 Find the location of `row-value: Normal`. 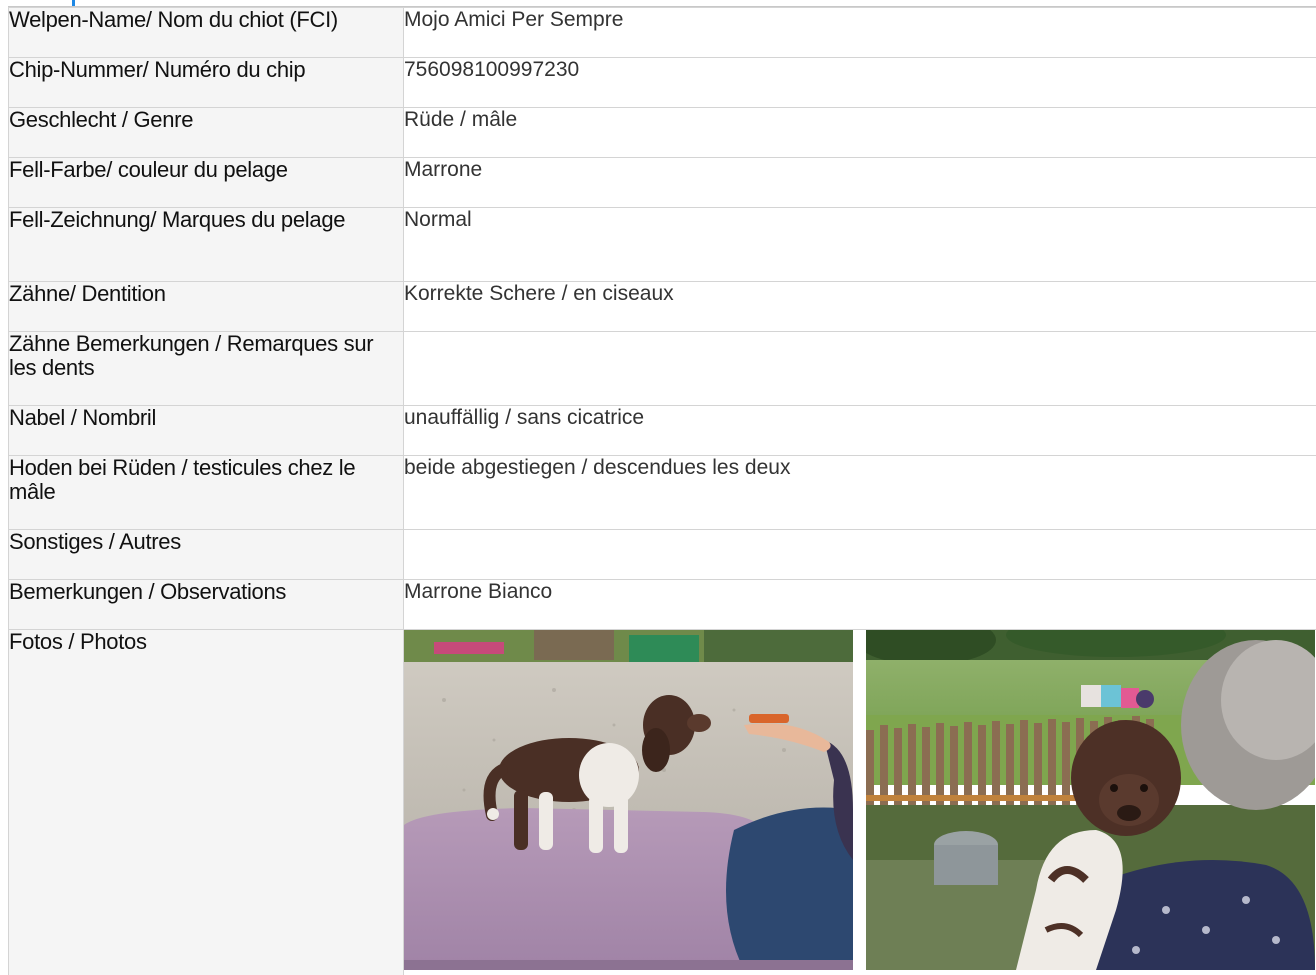

row-value: Normal is located at coordinates (859, 244).